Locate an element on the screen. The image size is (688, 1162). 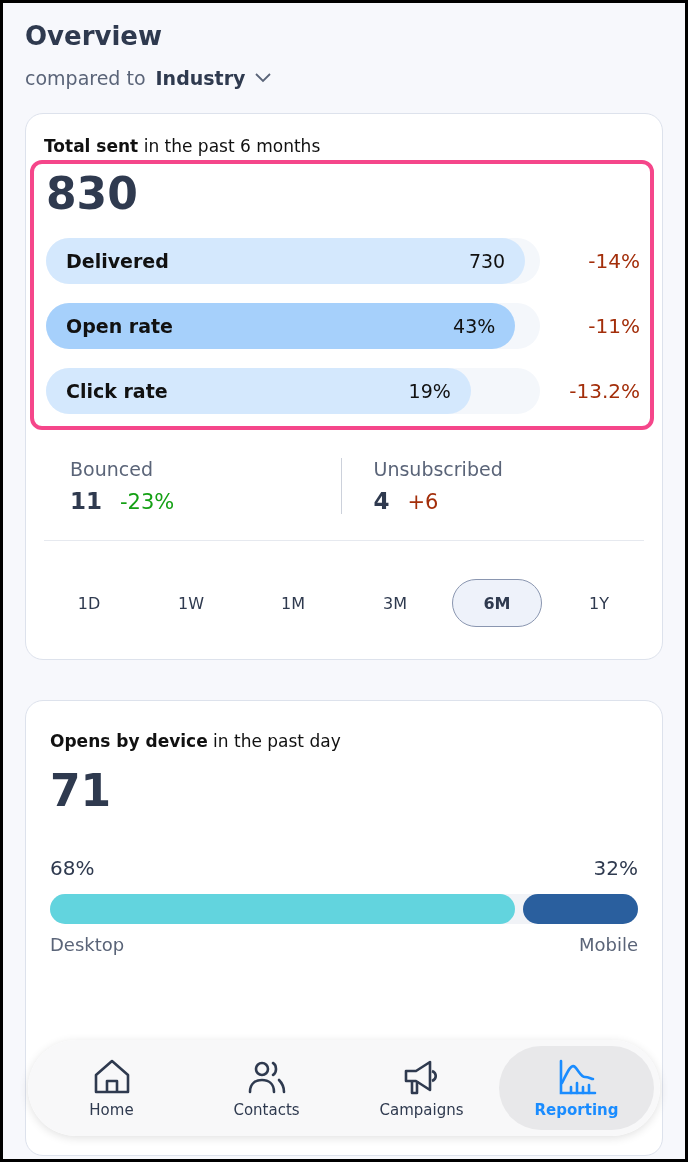
metric-value: 43% is located at coordinates (474, 326).